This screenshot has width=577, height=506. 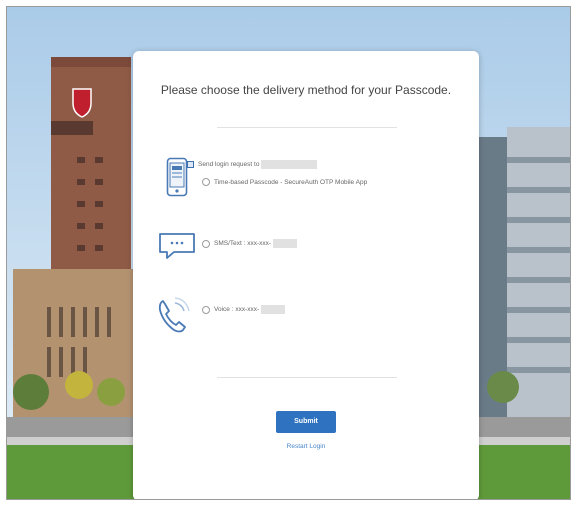 I want to click on phone-call-icon, so click(x=174, y=315).